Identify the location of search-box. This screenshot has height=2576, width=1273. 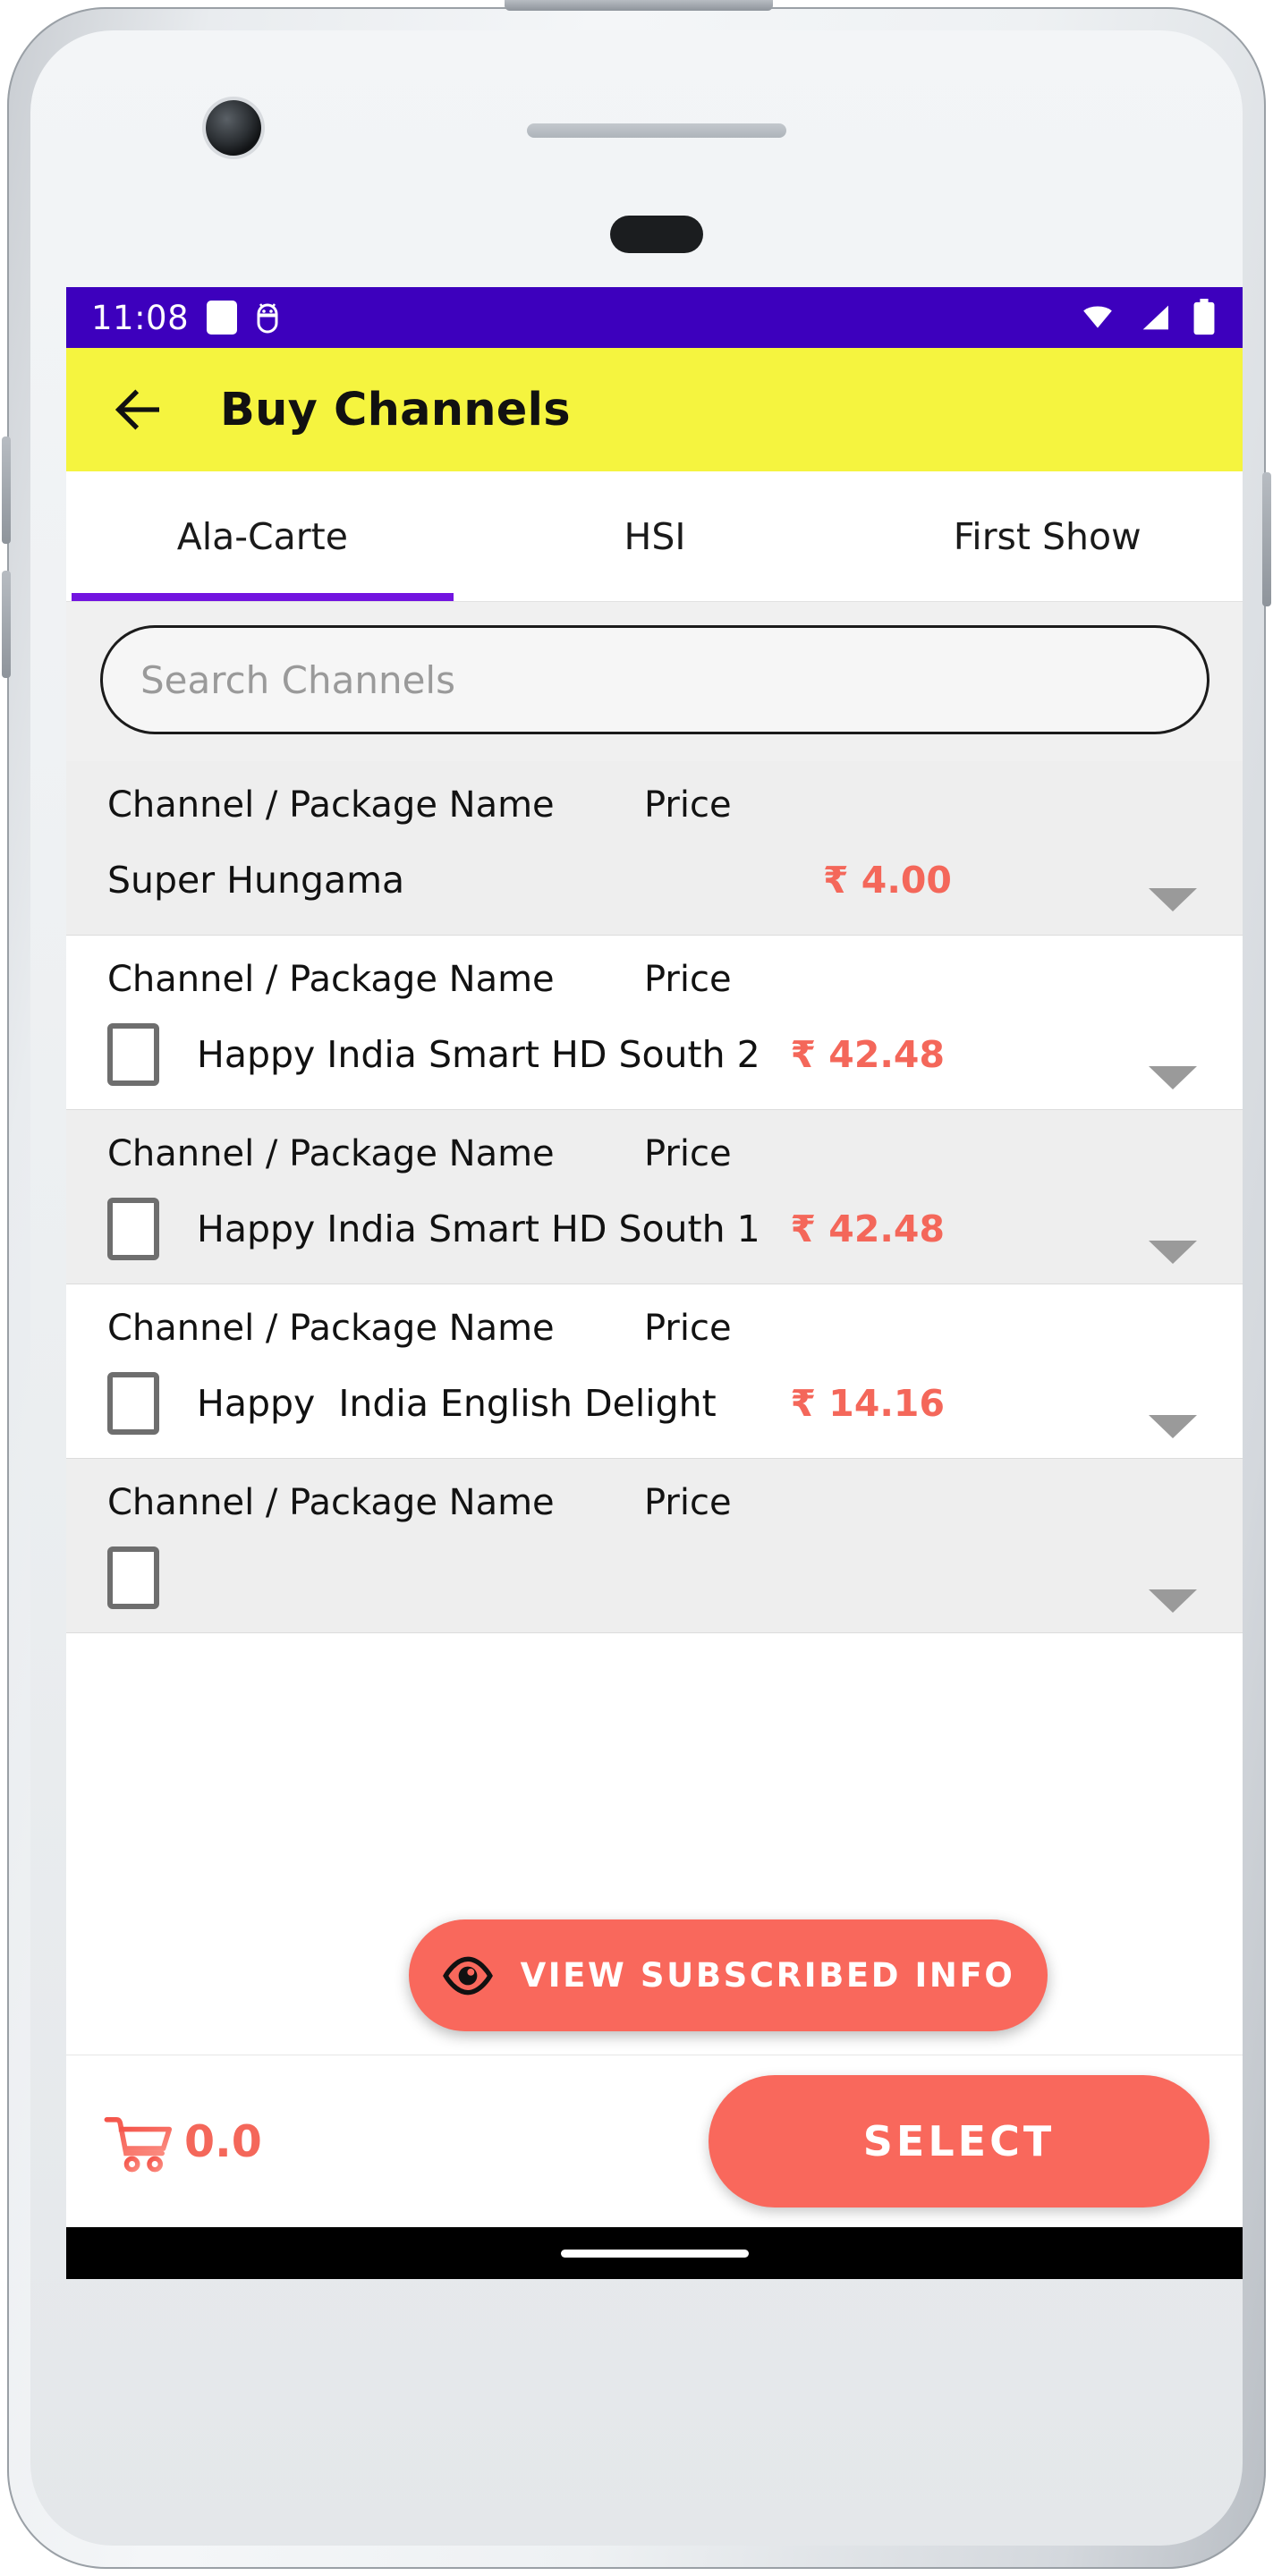
(654, 679).